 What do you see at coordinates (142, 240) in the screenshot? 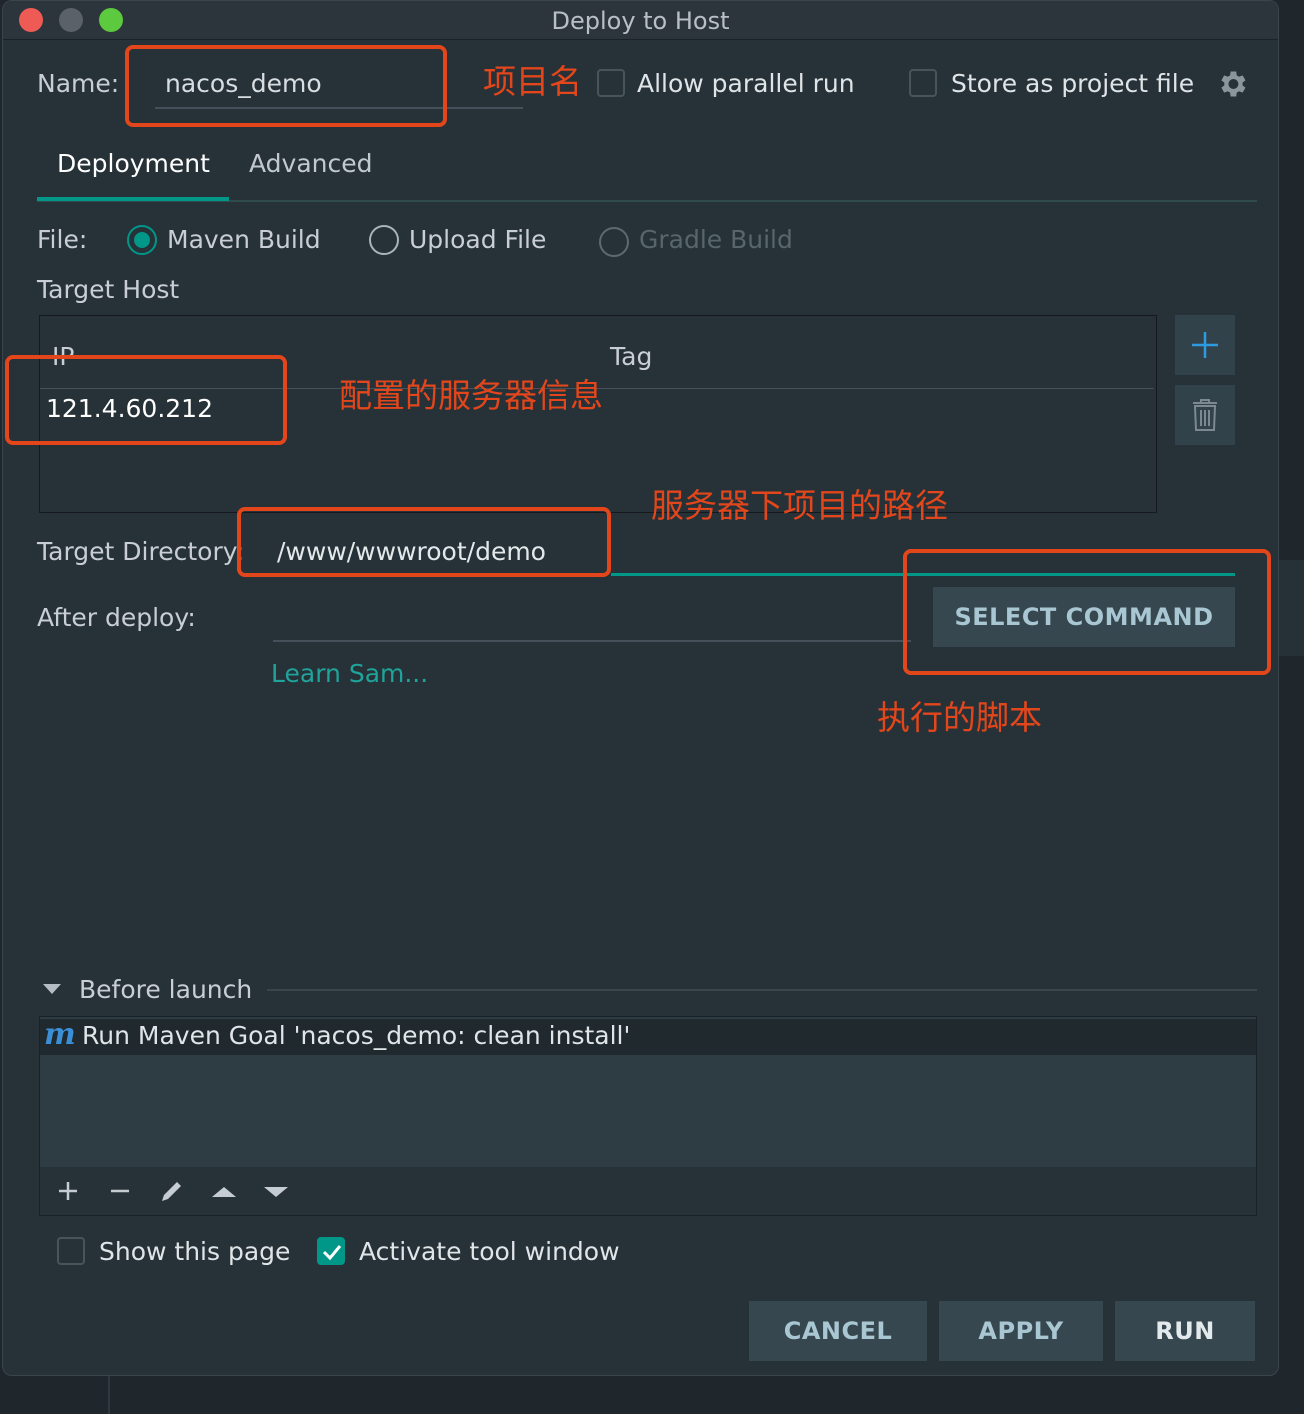
I see `maven-build-radio` at bounding box center [142, 240].